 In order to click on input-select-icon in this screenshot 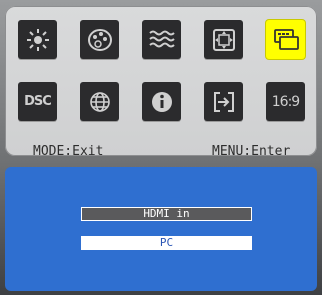, I will do `click(286, 39)`.